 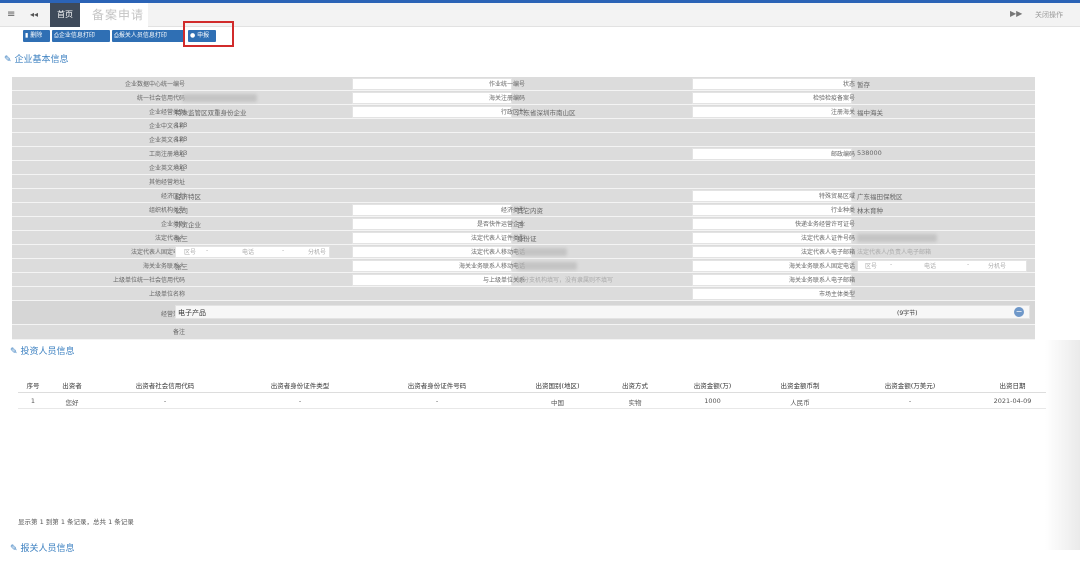 I want to click on field-label: 海关业务联系人移动电话, so click(x=491, y=266).